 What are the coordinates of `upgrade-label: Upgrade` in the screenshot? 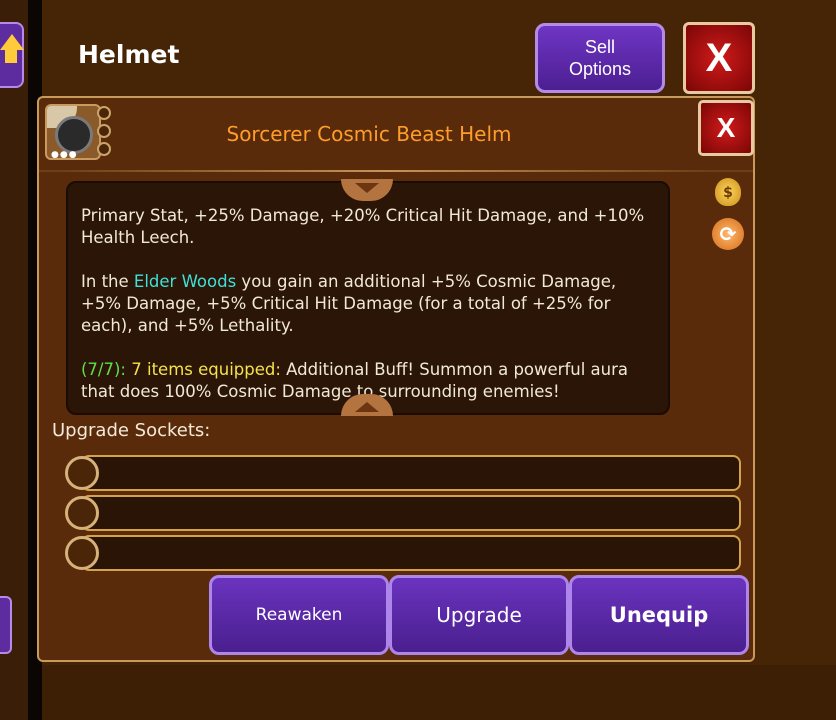 It's located at (479, 615).